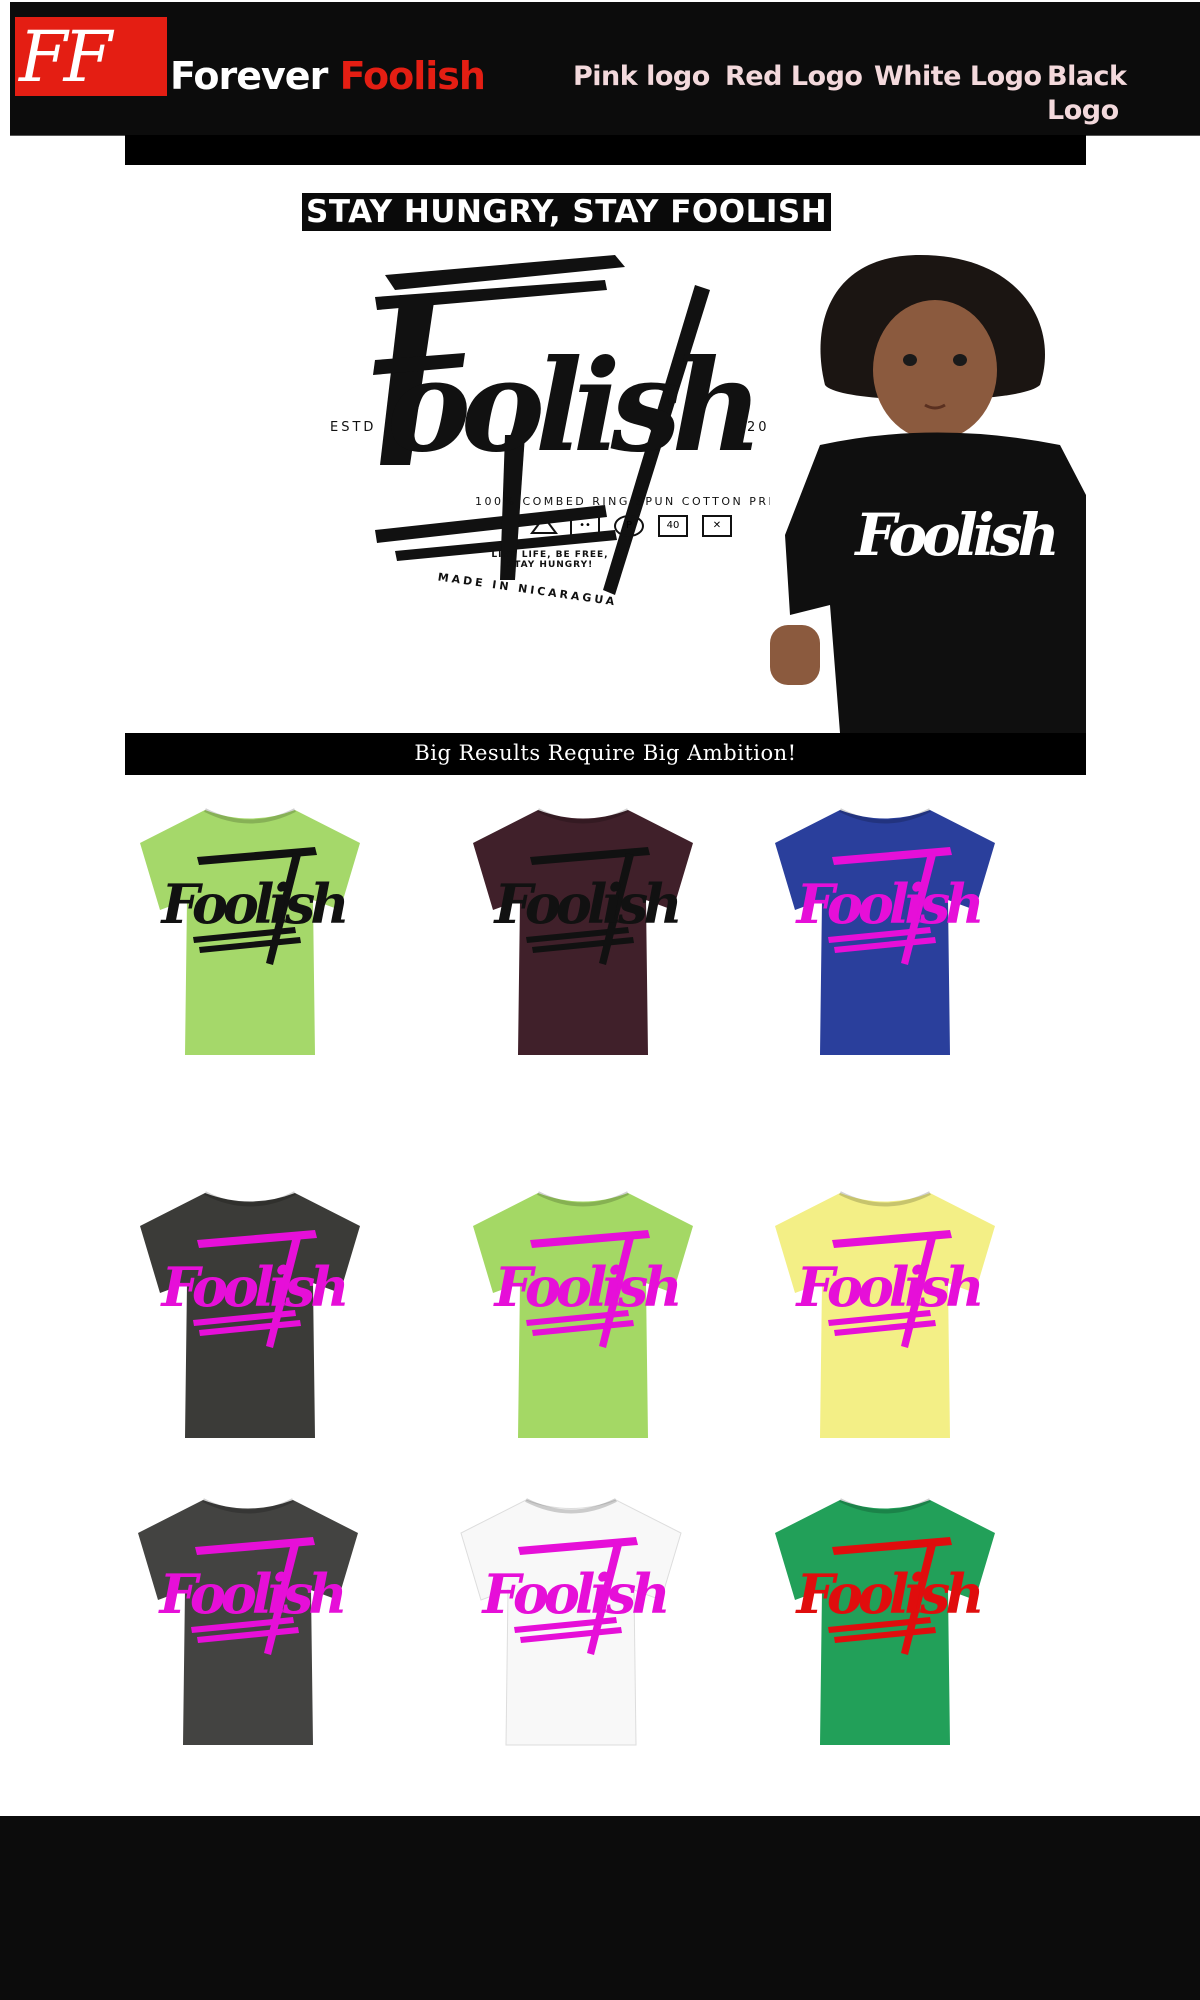  What do you see at coordinates (412, 76) in the screenshot?
I see `brand-name-second: Foolish` at bounding box center [412, 76].